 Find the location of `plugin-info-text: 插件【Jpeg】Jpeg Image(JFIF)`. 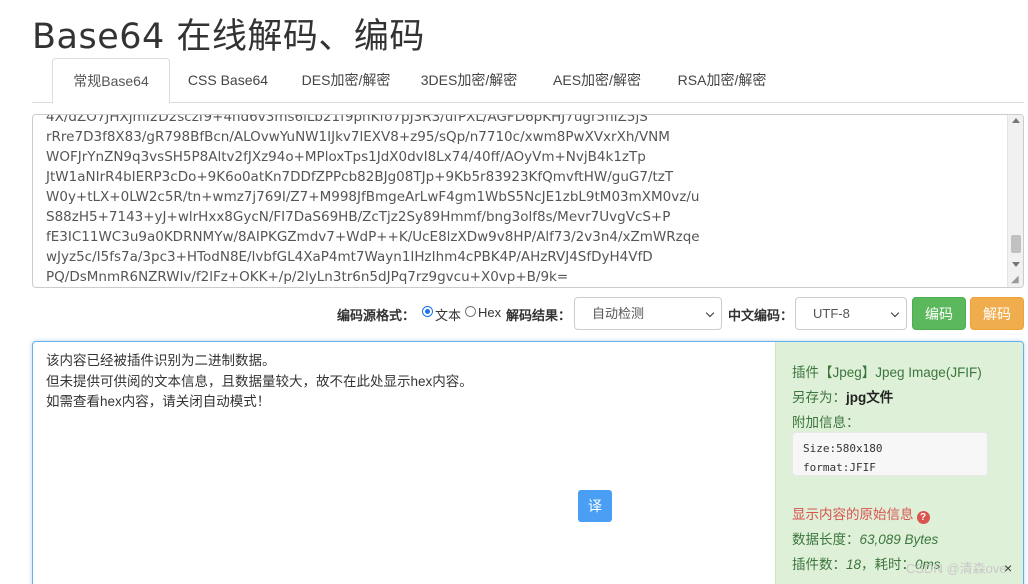

plugin-info-text: 插件【Jpeg】Jpeg Image(JFIF) is located at coordinates (887, 372).